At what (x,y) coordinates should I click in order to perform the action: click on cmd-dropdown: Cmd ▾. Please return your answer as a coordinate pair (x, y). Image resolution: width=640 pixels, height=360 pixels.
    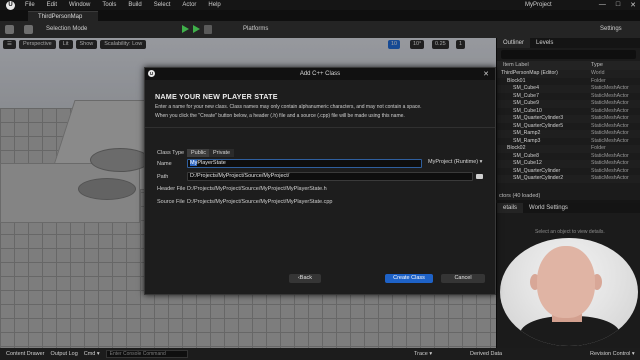
    Looking at the image, I should click on (92, 354).